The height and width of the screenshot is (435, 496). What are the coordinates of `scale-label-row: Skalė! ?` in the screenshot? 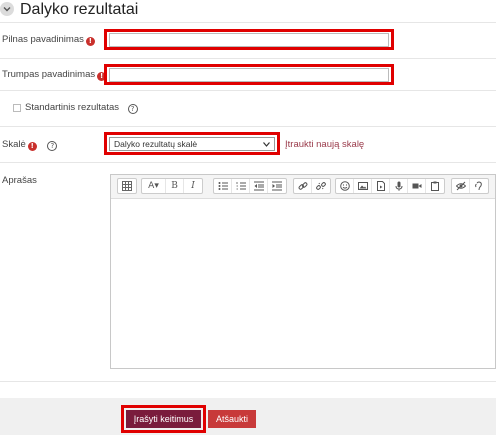 It's located at (30, 145).